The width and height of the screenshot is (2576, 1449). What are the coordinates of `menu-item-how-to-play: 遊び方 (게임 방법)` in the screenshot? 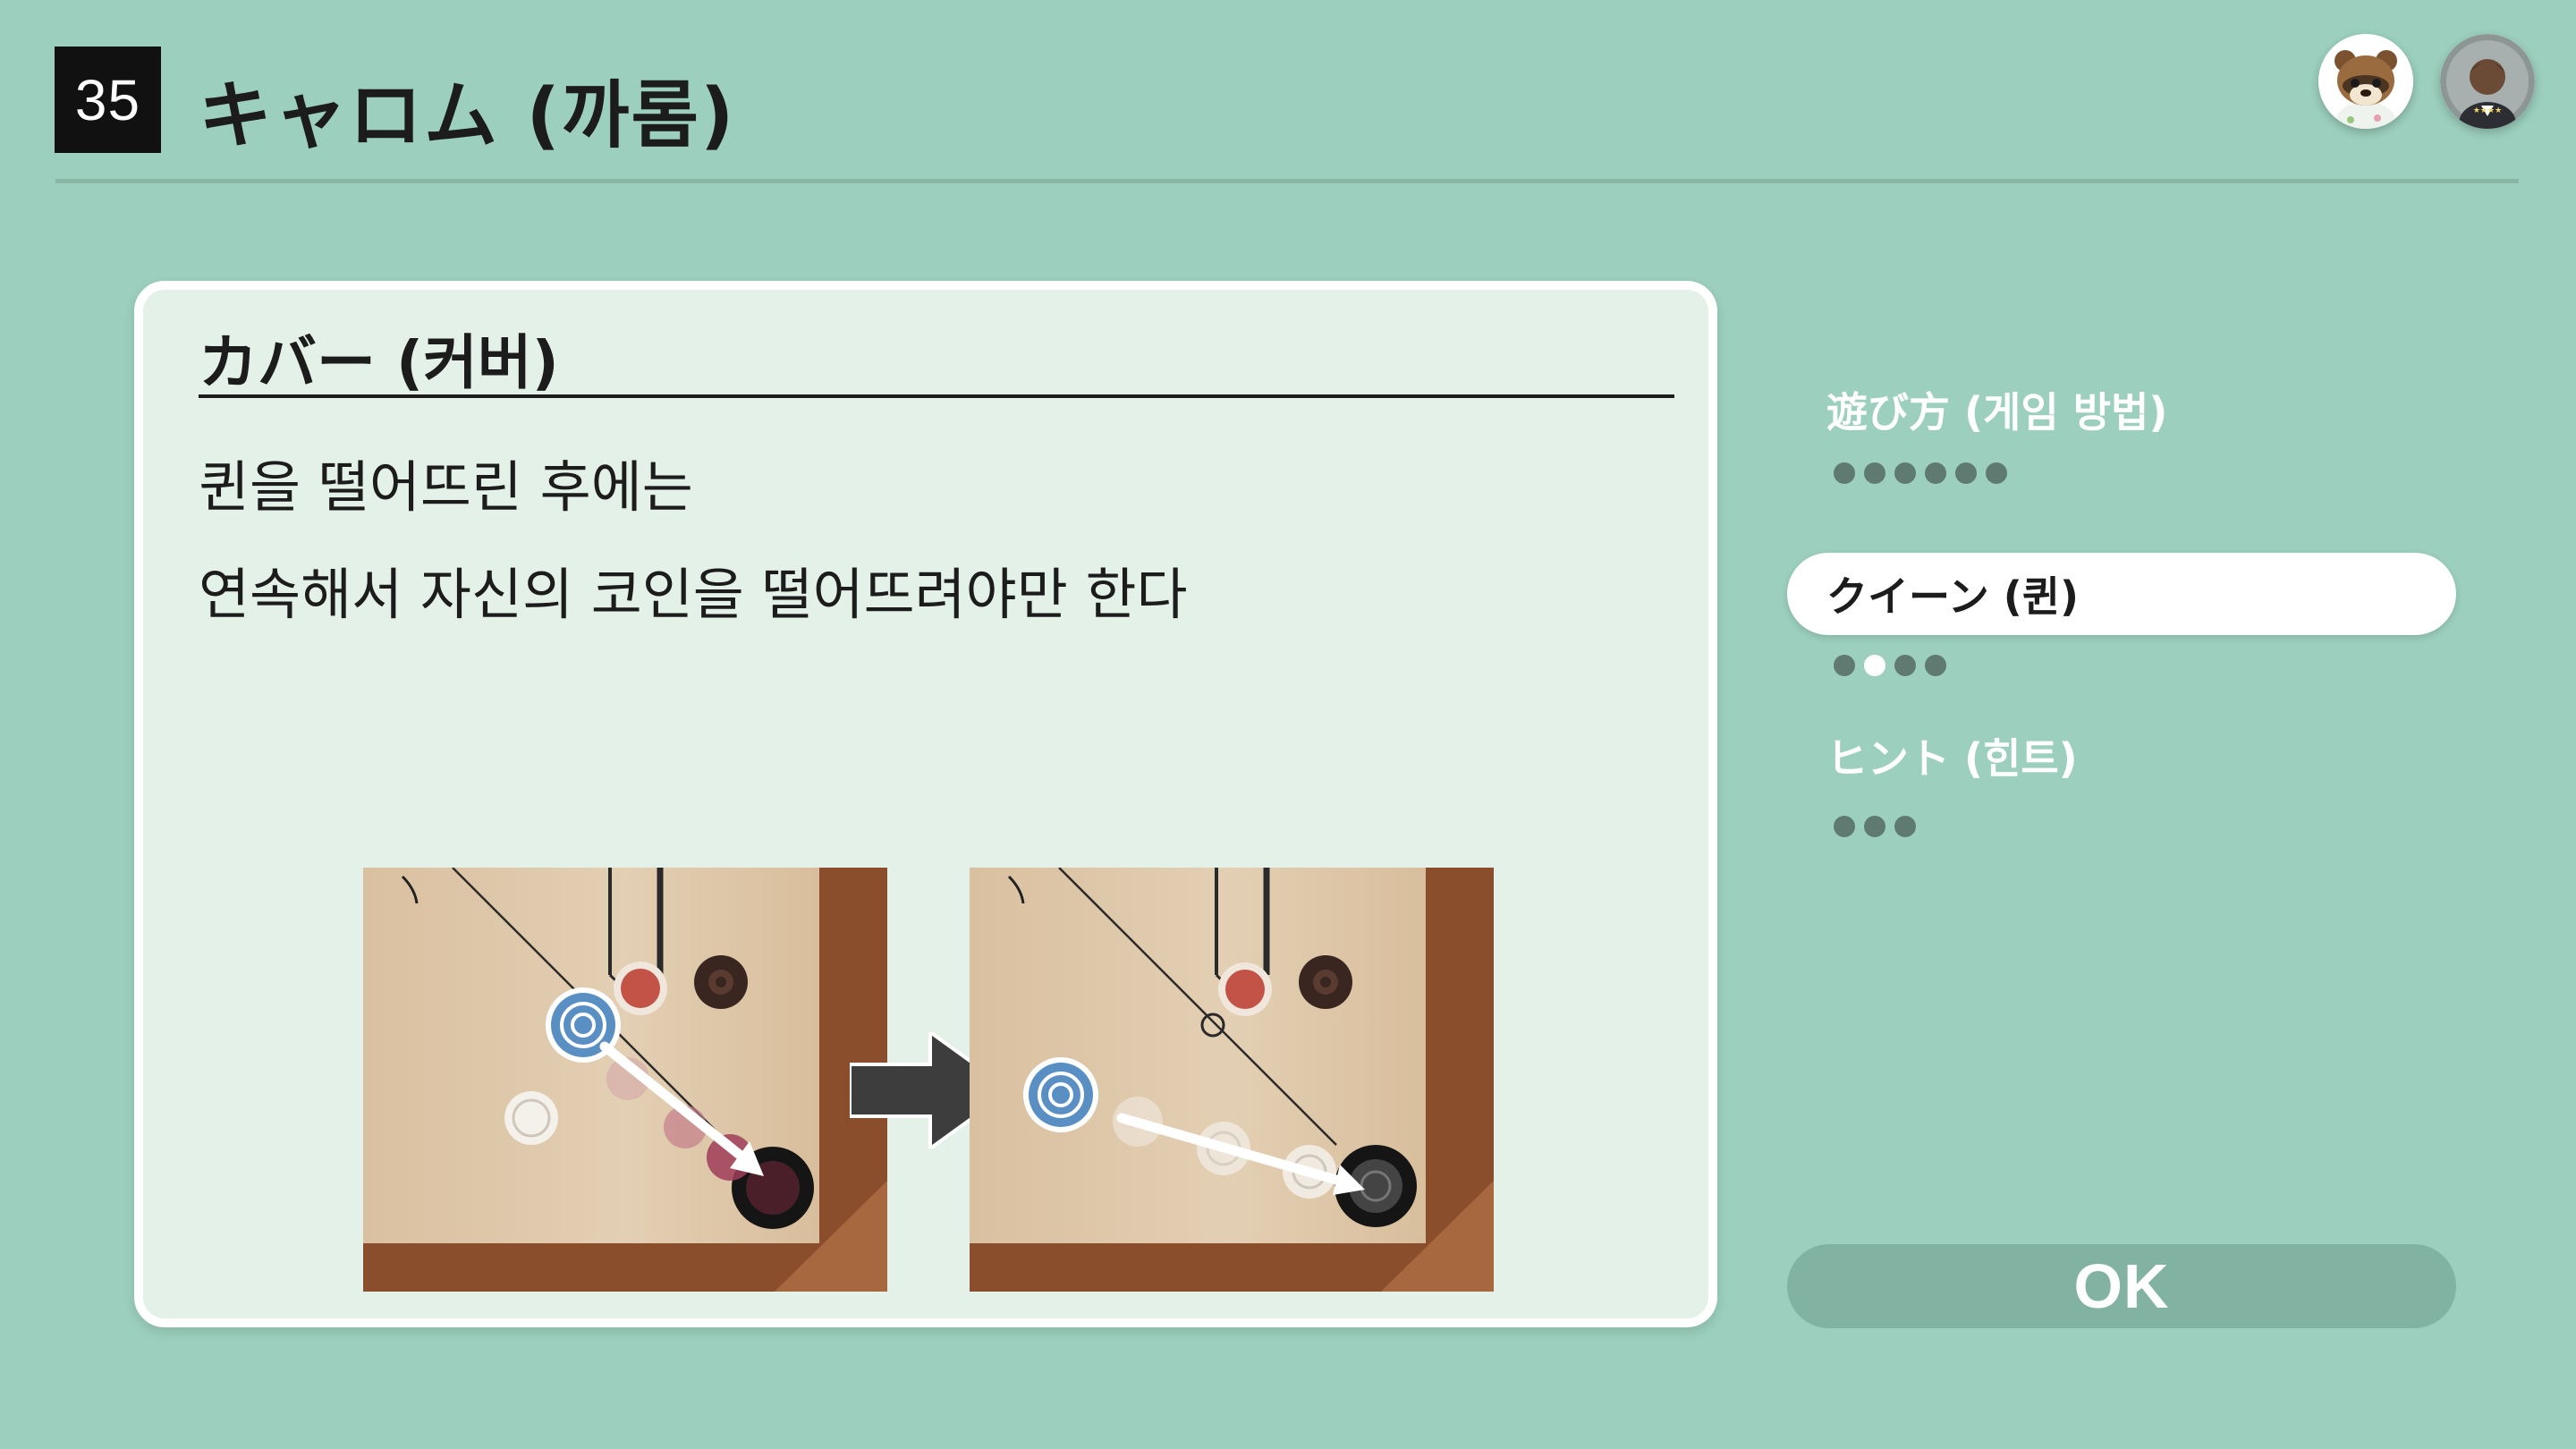 It's located at (2121, 410).